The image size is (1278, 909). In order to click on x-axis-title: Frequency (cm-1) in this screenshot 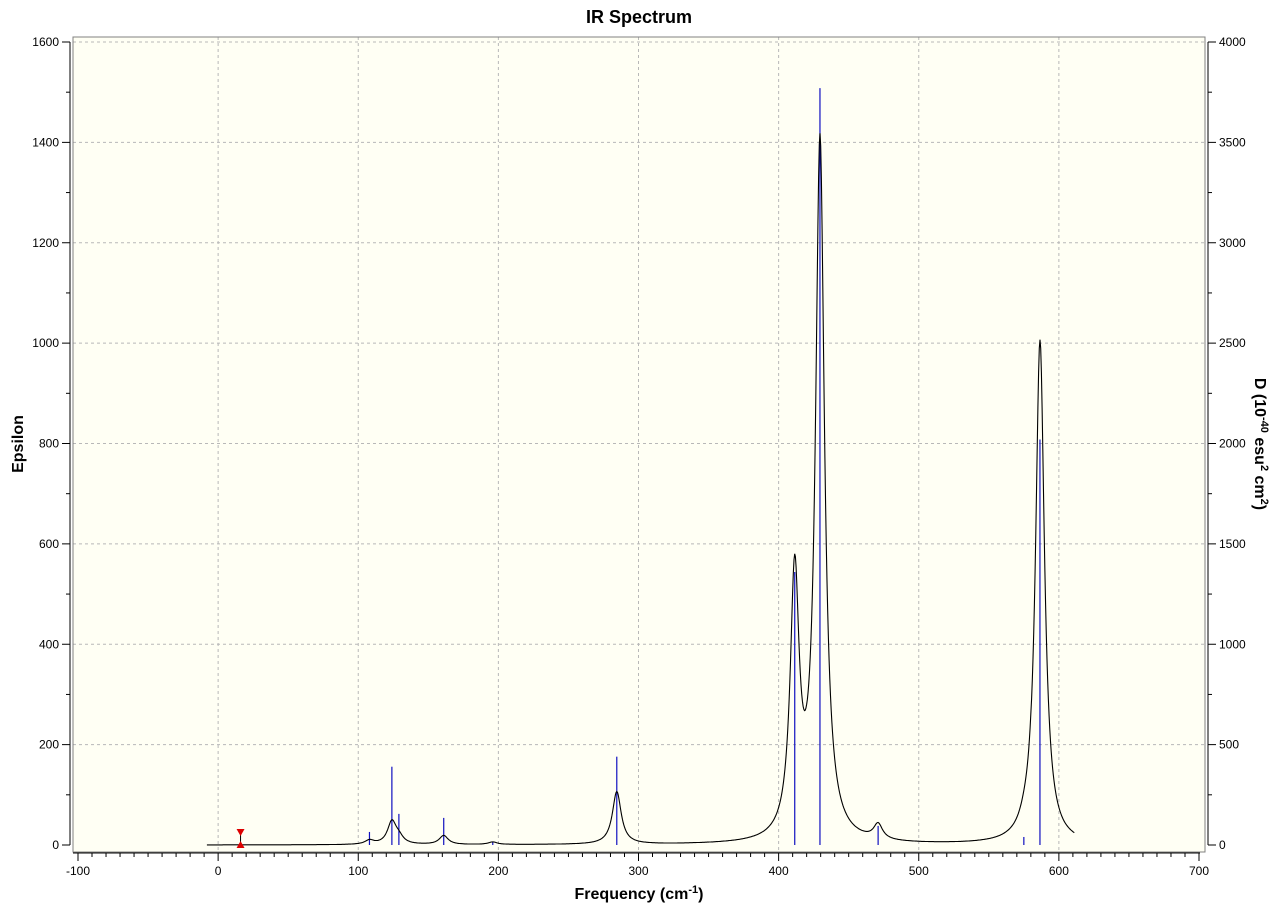, I will do `click(639, 893)`.